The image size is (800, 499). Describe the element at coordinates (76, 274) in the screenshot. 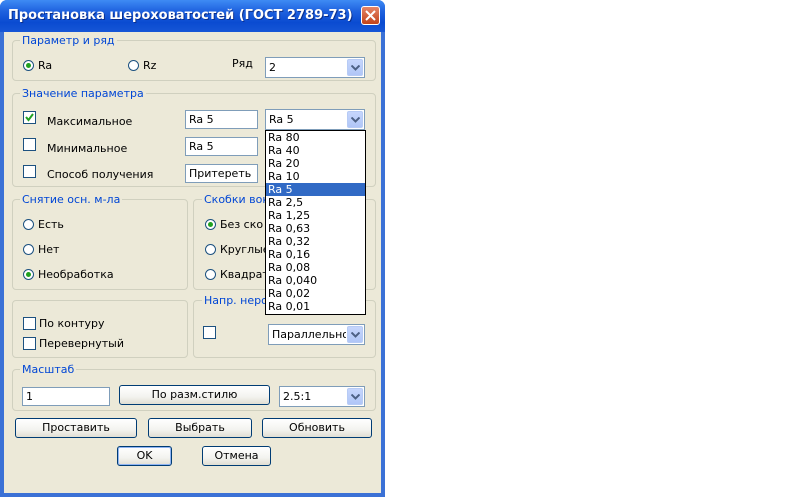

I see `radio-neobrabotka-label: Необработка` at that location.